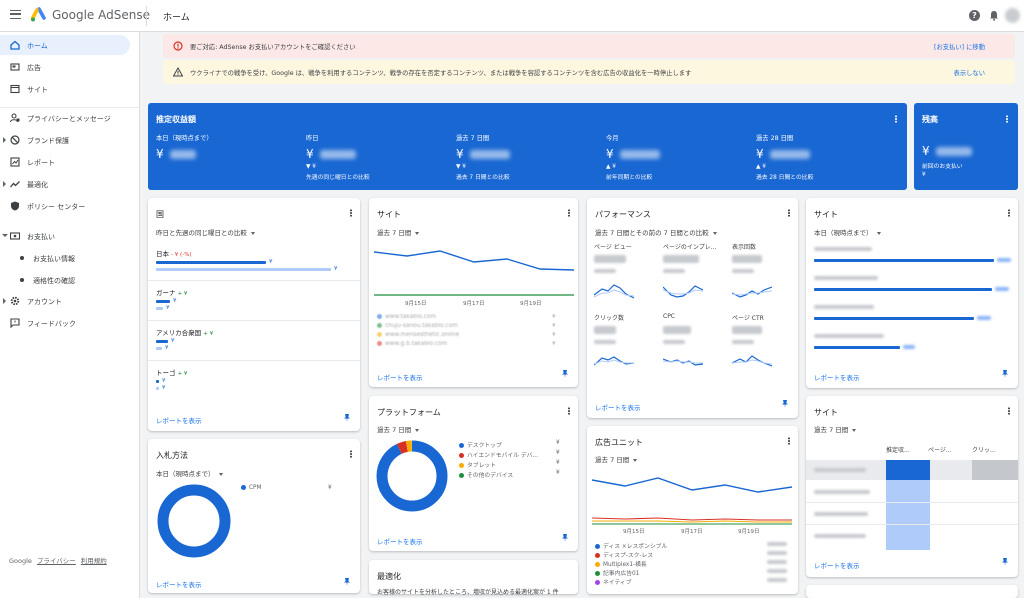 Image resolution: width=1024 pixels, height=598 pixels. Describe the element at coordinates (65, 236) in the screenshot. I see `sidebar-item-payments: お支払い` at that location.